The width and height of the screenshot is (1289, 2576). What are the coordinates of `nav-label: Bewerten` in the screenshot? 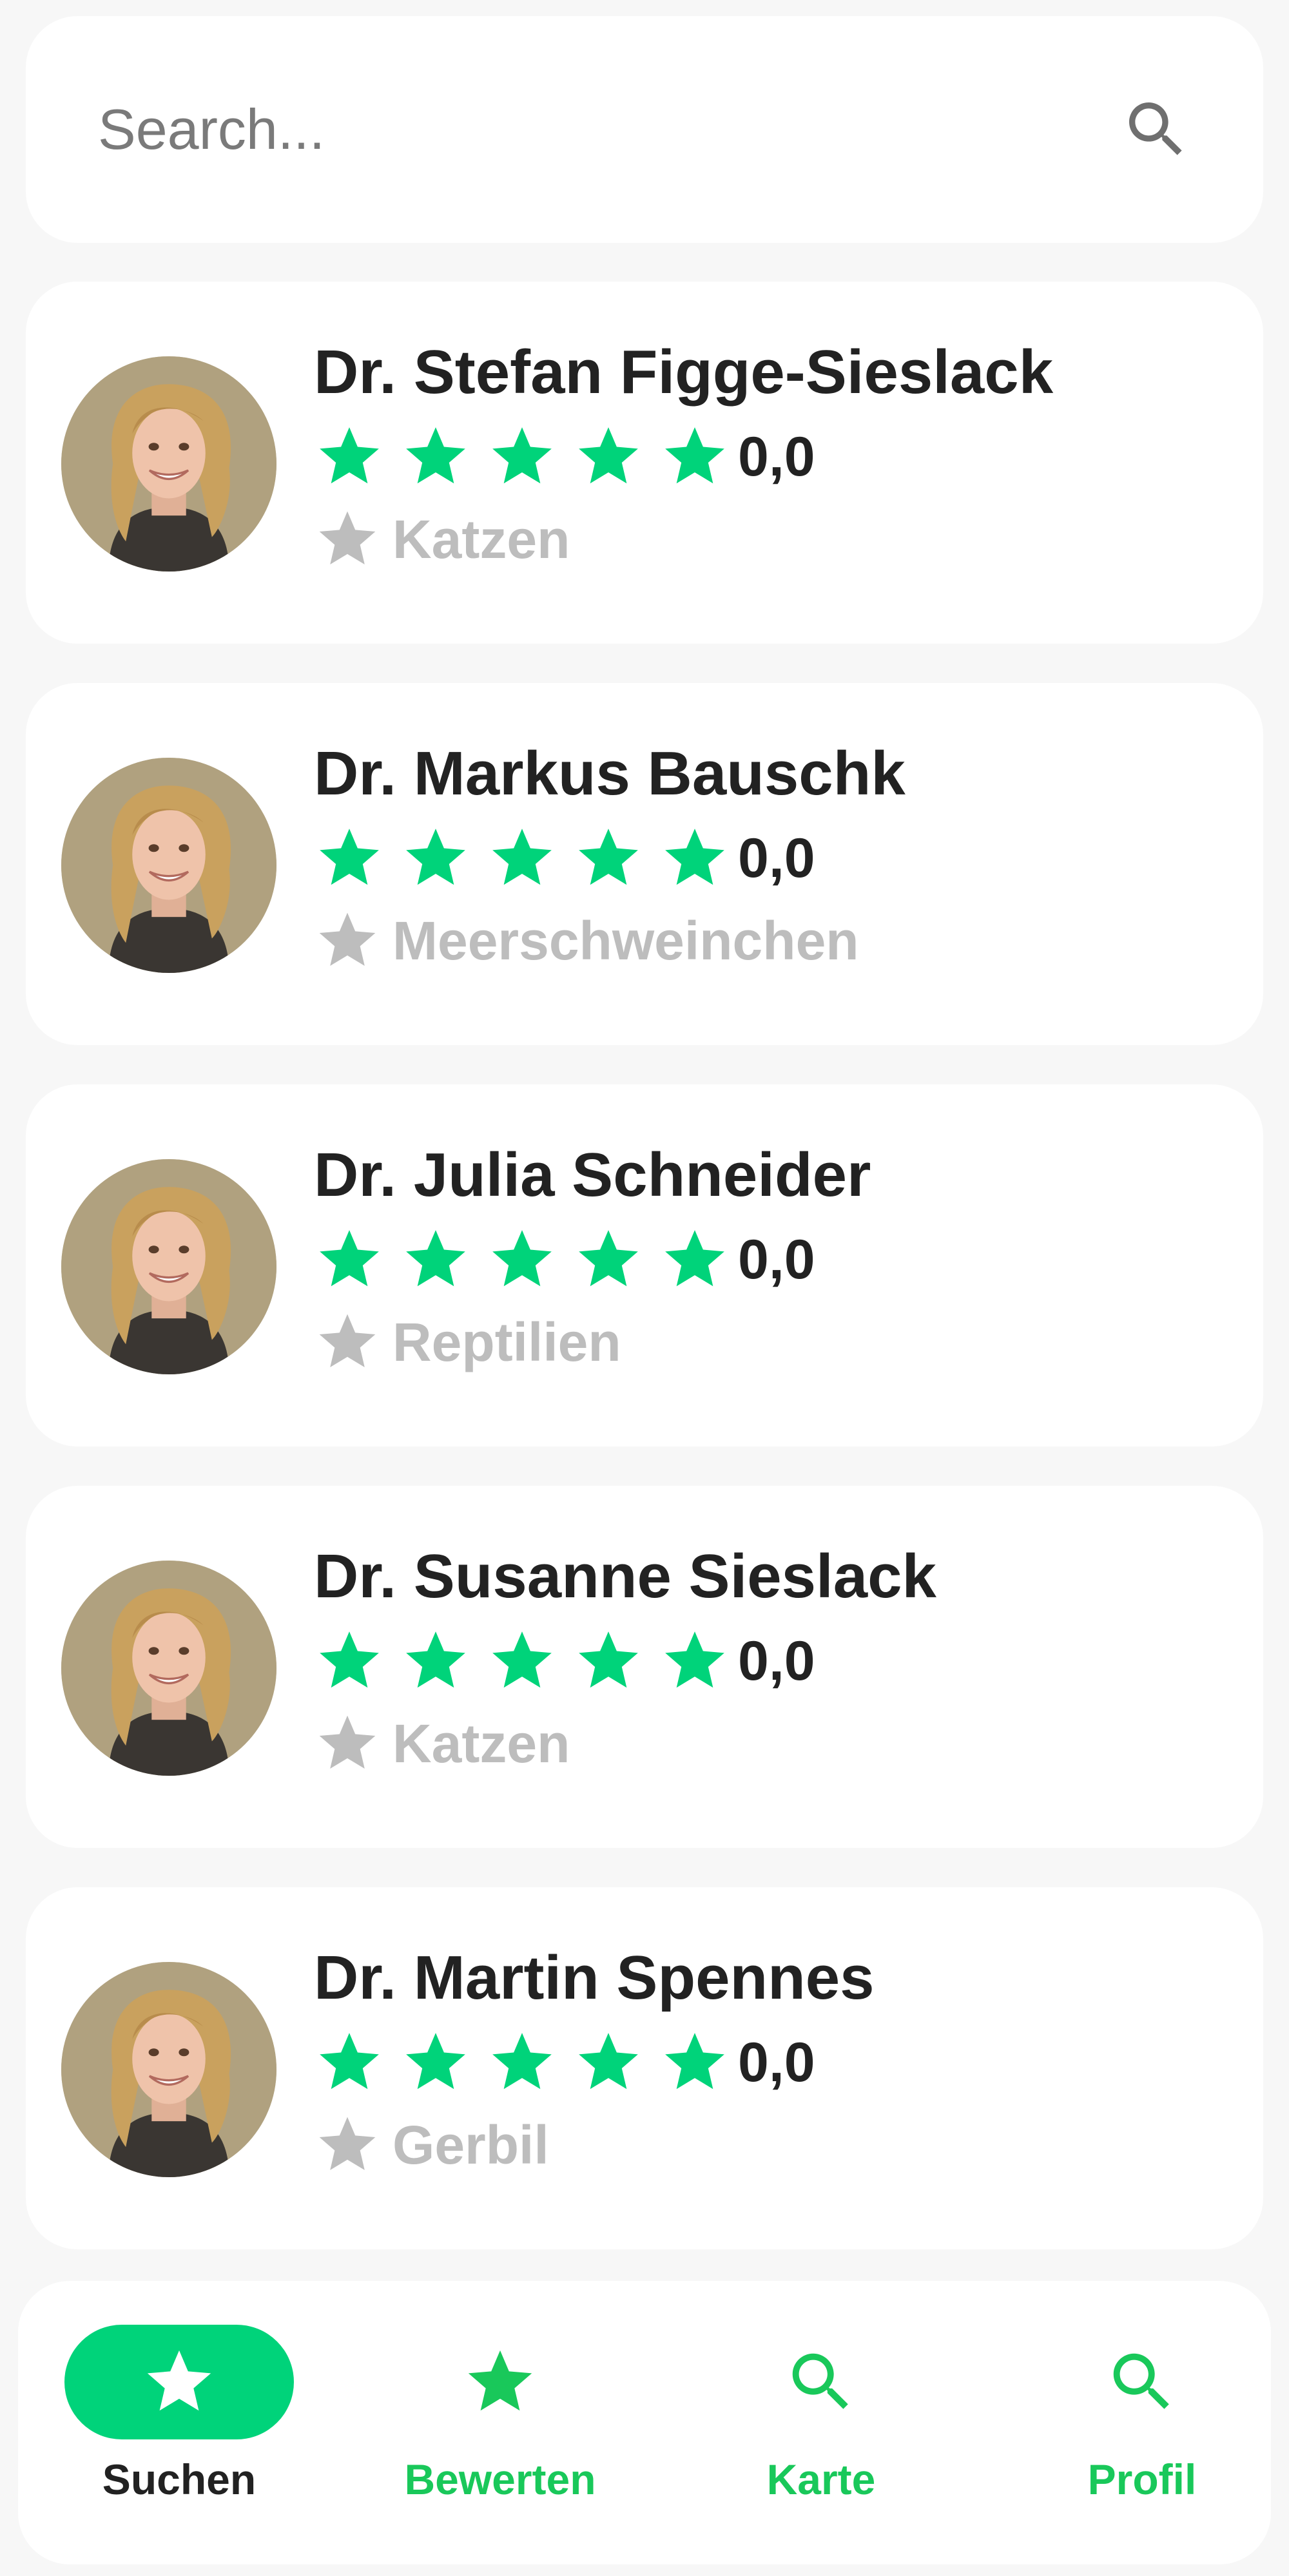 It's located at (500, 2479).